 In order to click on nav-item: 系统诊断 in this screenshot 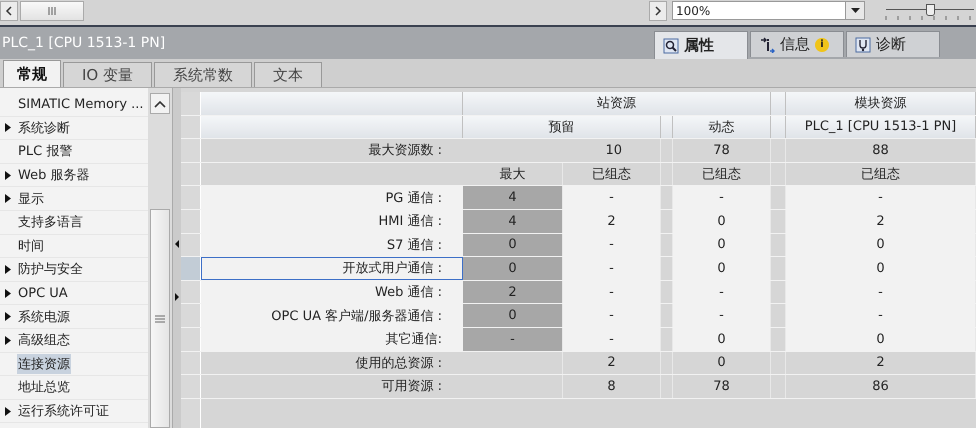, I will do `click(44, 128)`.